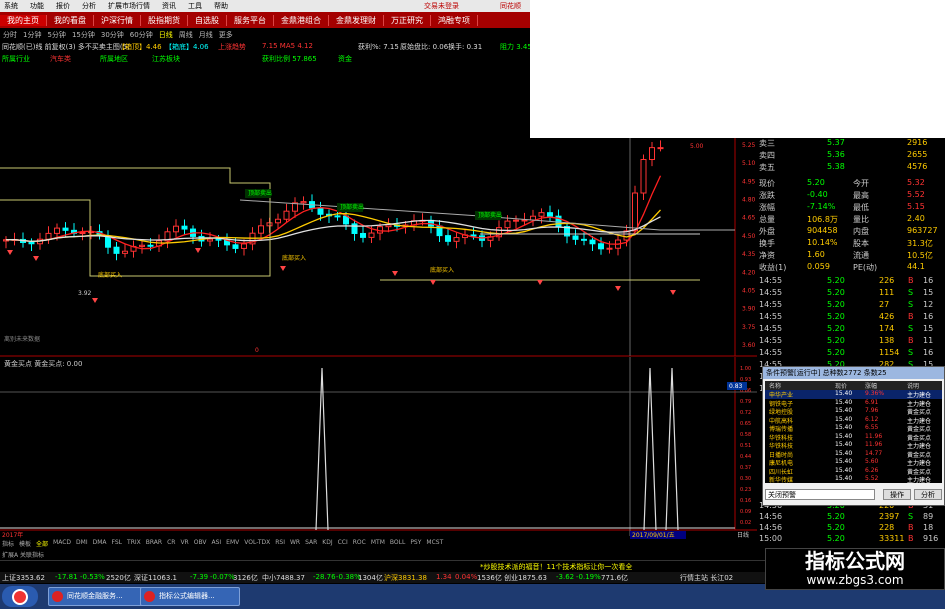 The height and width of the screenshot is (609, 945). I want to click on cy-index: 创业1875.63, so click(525, 578).